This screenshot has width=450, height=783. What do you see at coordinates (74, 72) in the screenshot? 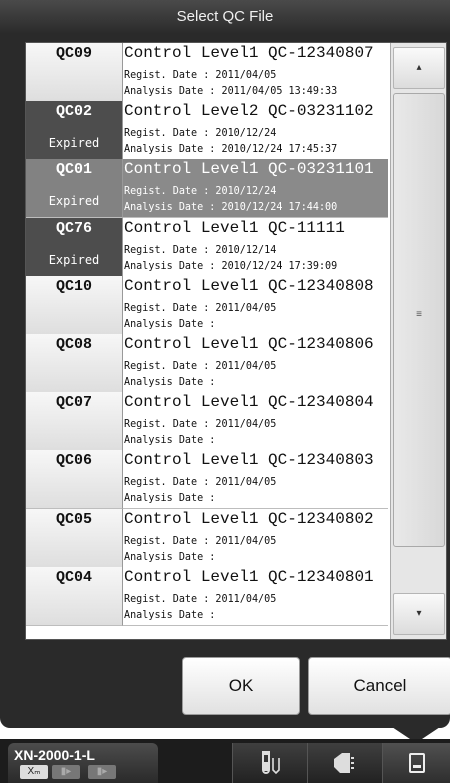
I see `qc-id-cell: QC09` at bounding box center [74, 72].